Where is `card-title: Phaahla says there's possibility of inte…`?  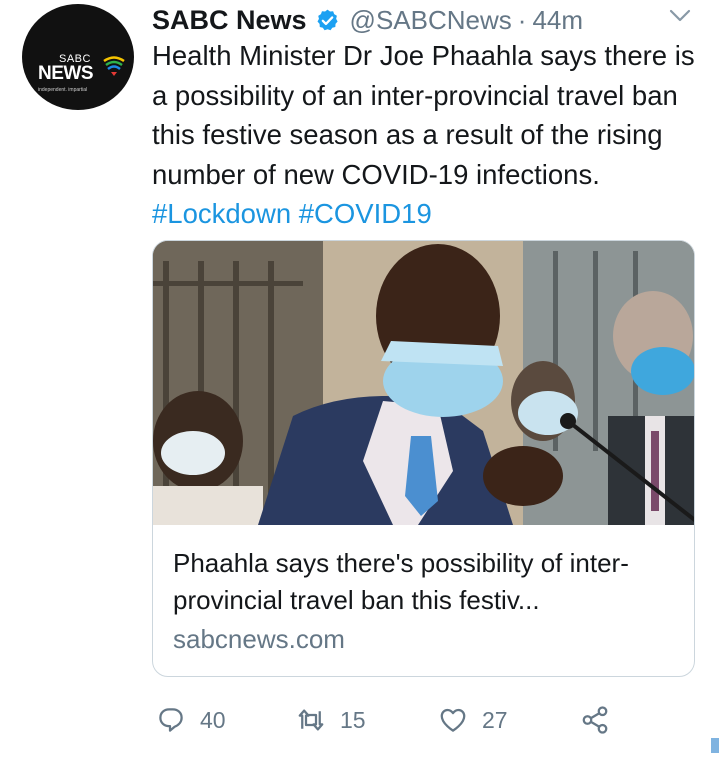 card-title: Phaahla says there's possibility of inte… is located at coordinates (401, 581).